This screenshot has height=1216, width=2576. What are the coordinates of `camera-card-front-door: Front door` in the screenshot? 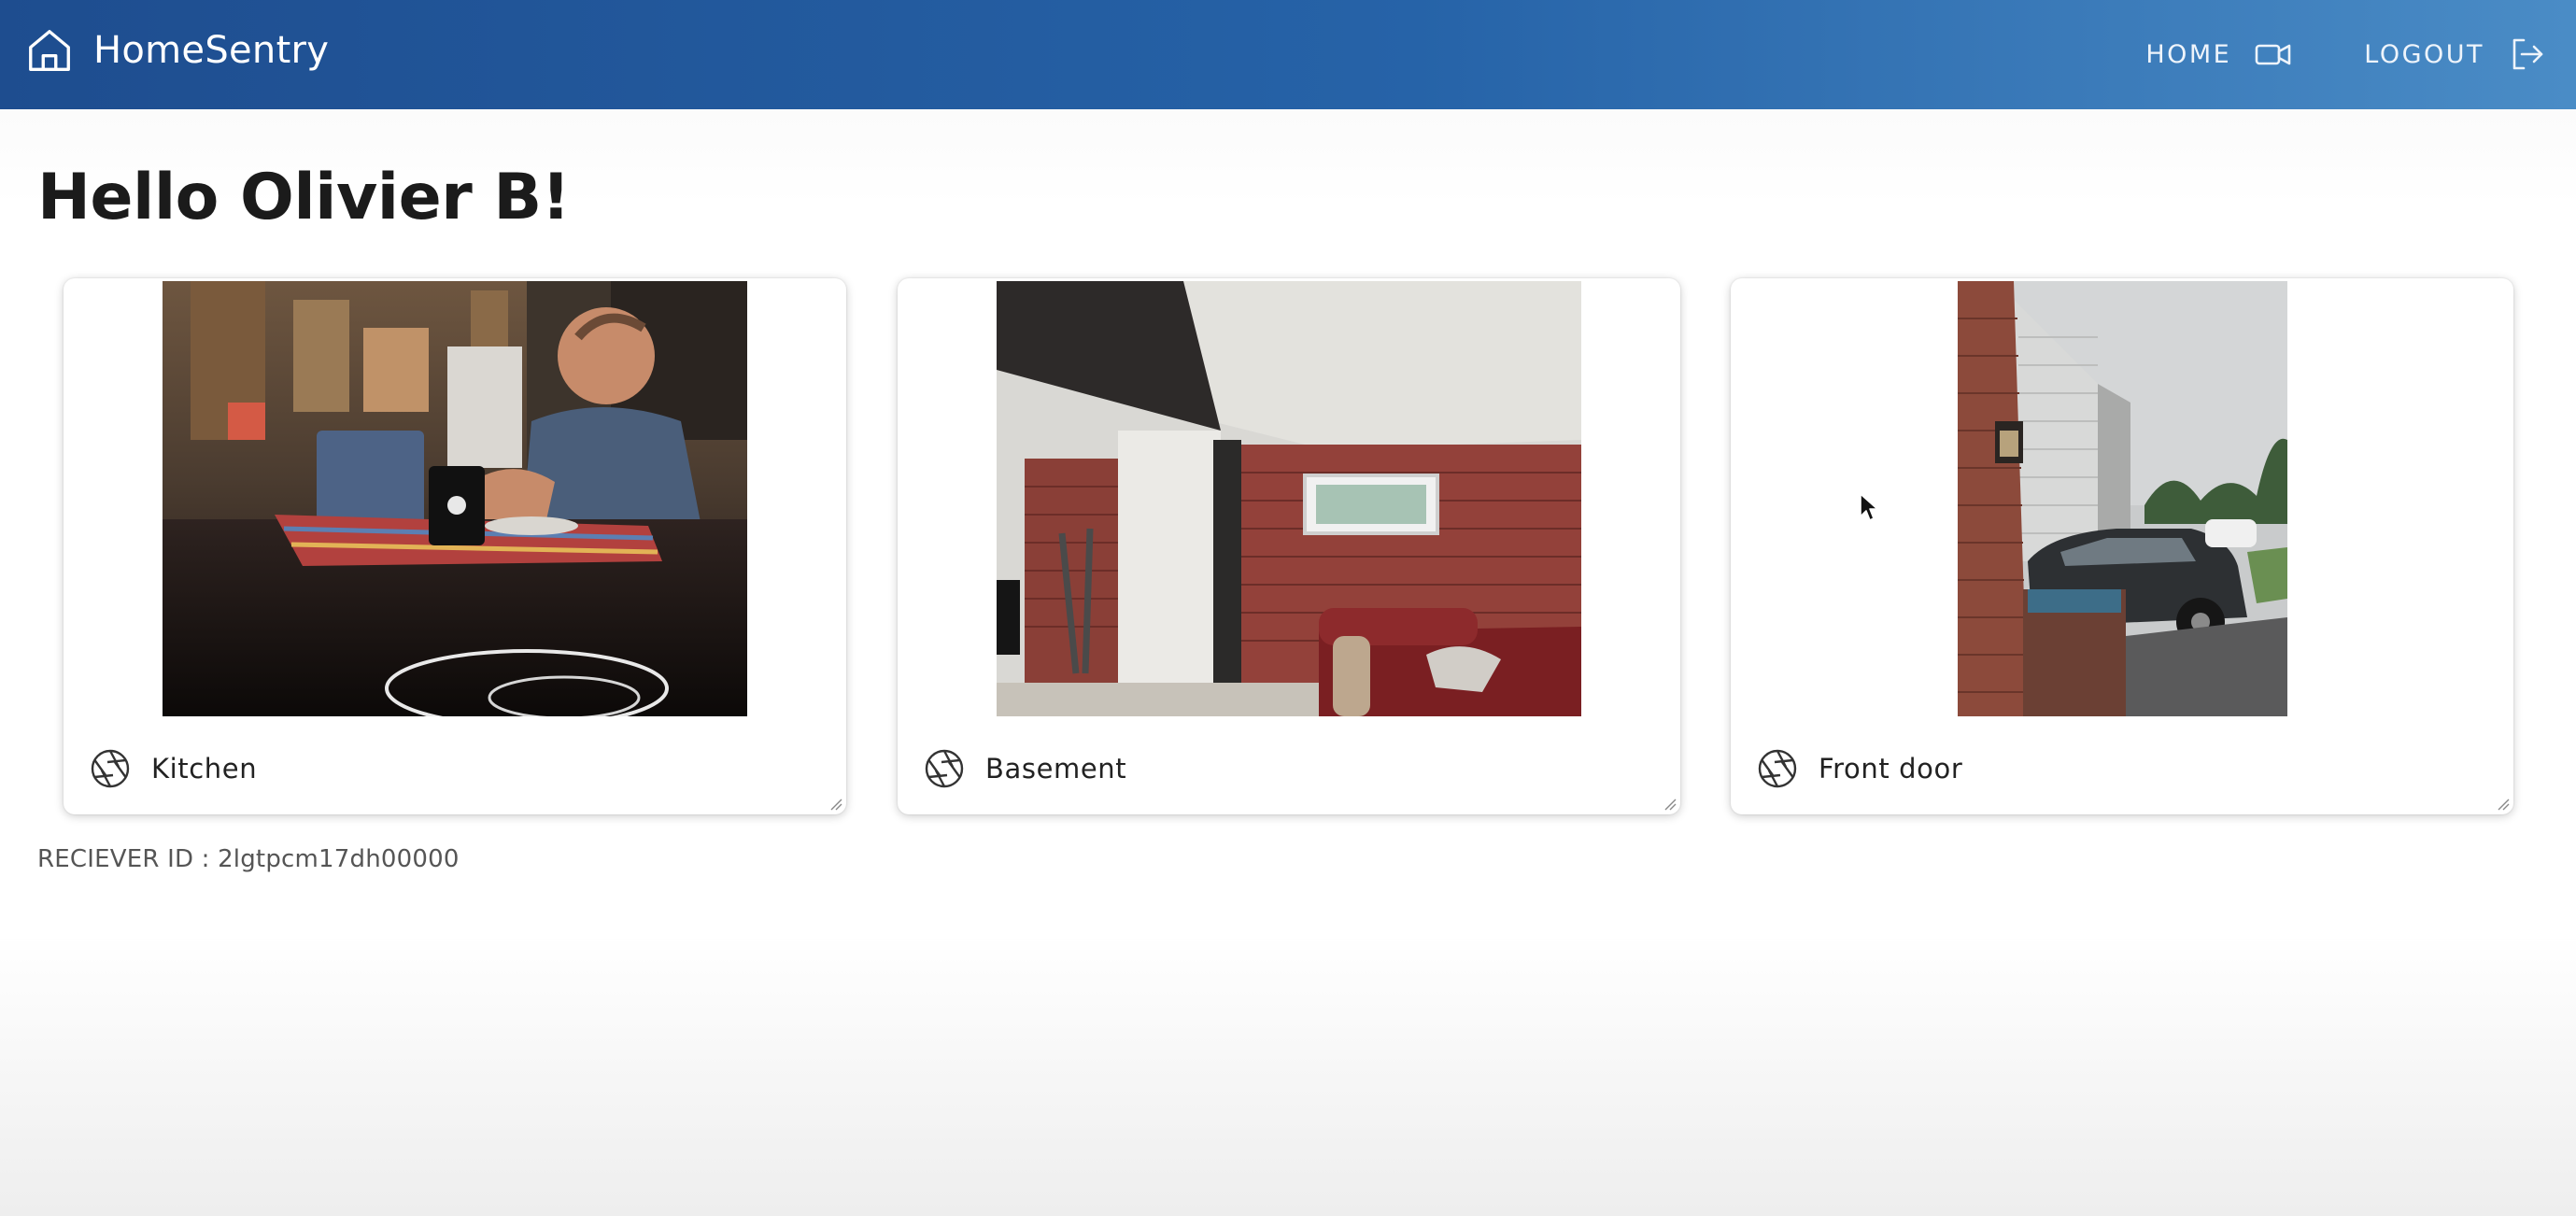 It's located at (2122, 546).